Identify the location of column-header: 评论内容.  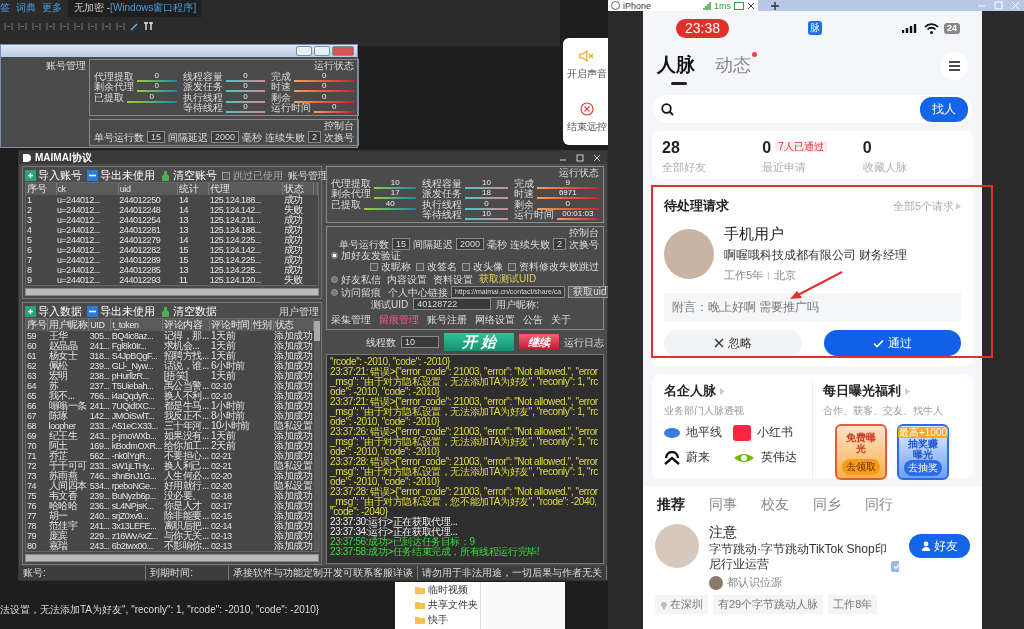
(186, 325).